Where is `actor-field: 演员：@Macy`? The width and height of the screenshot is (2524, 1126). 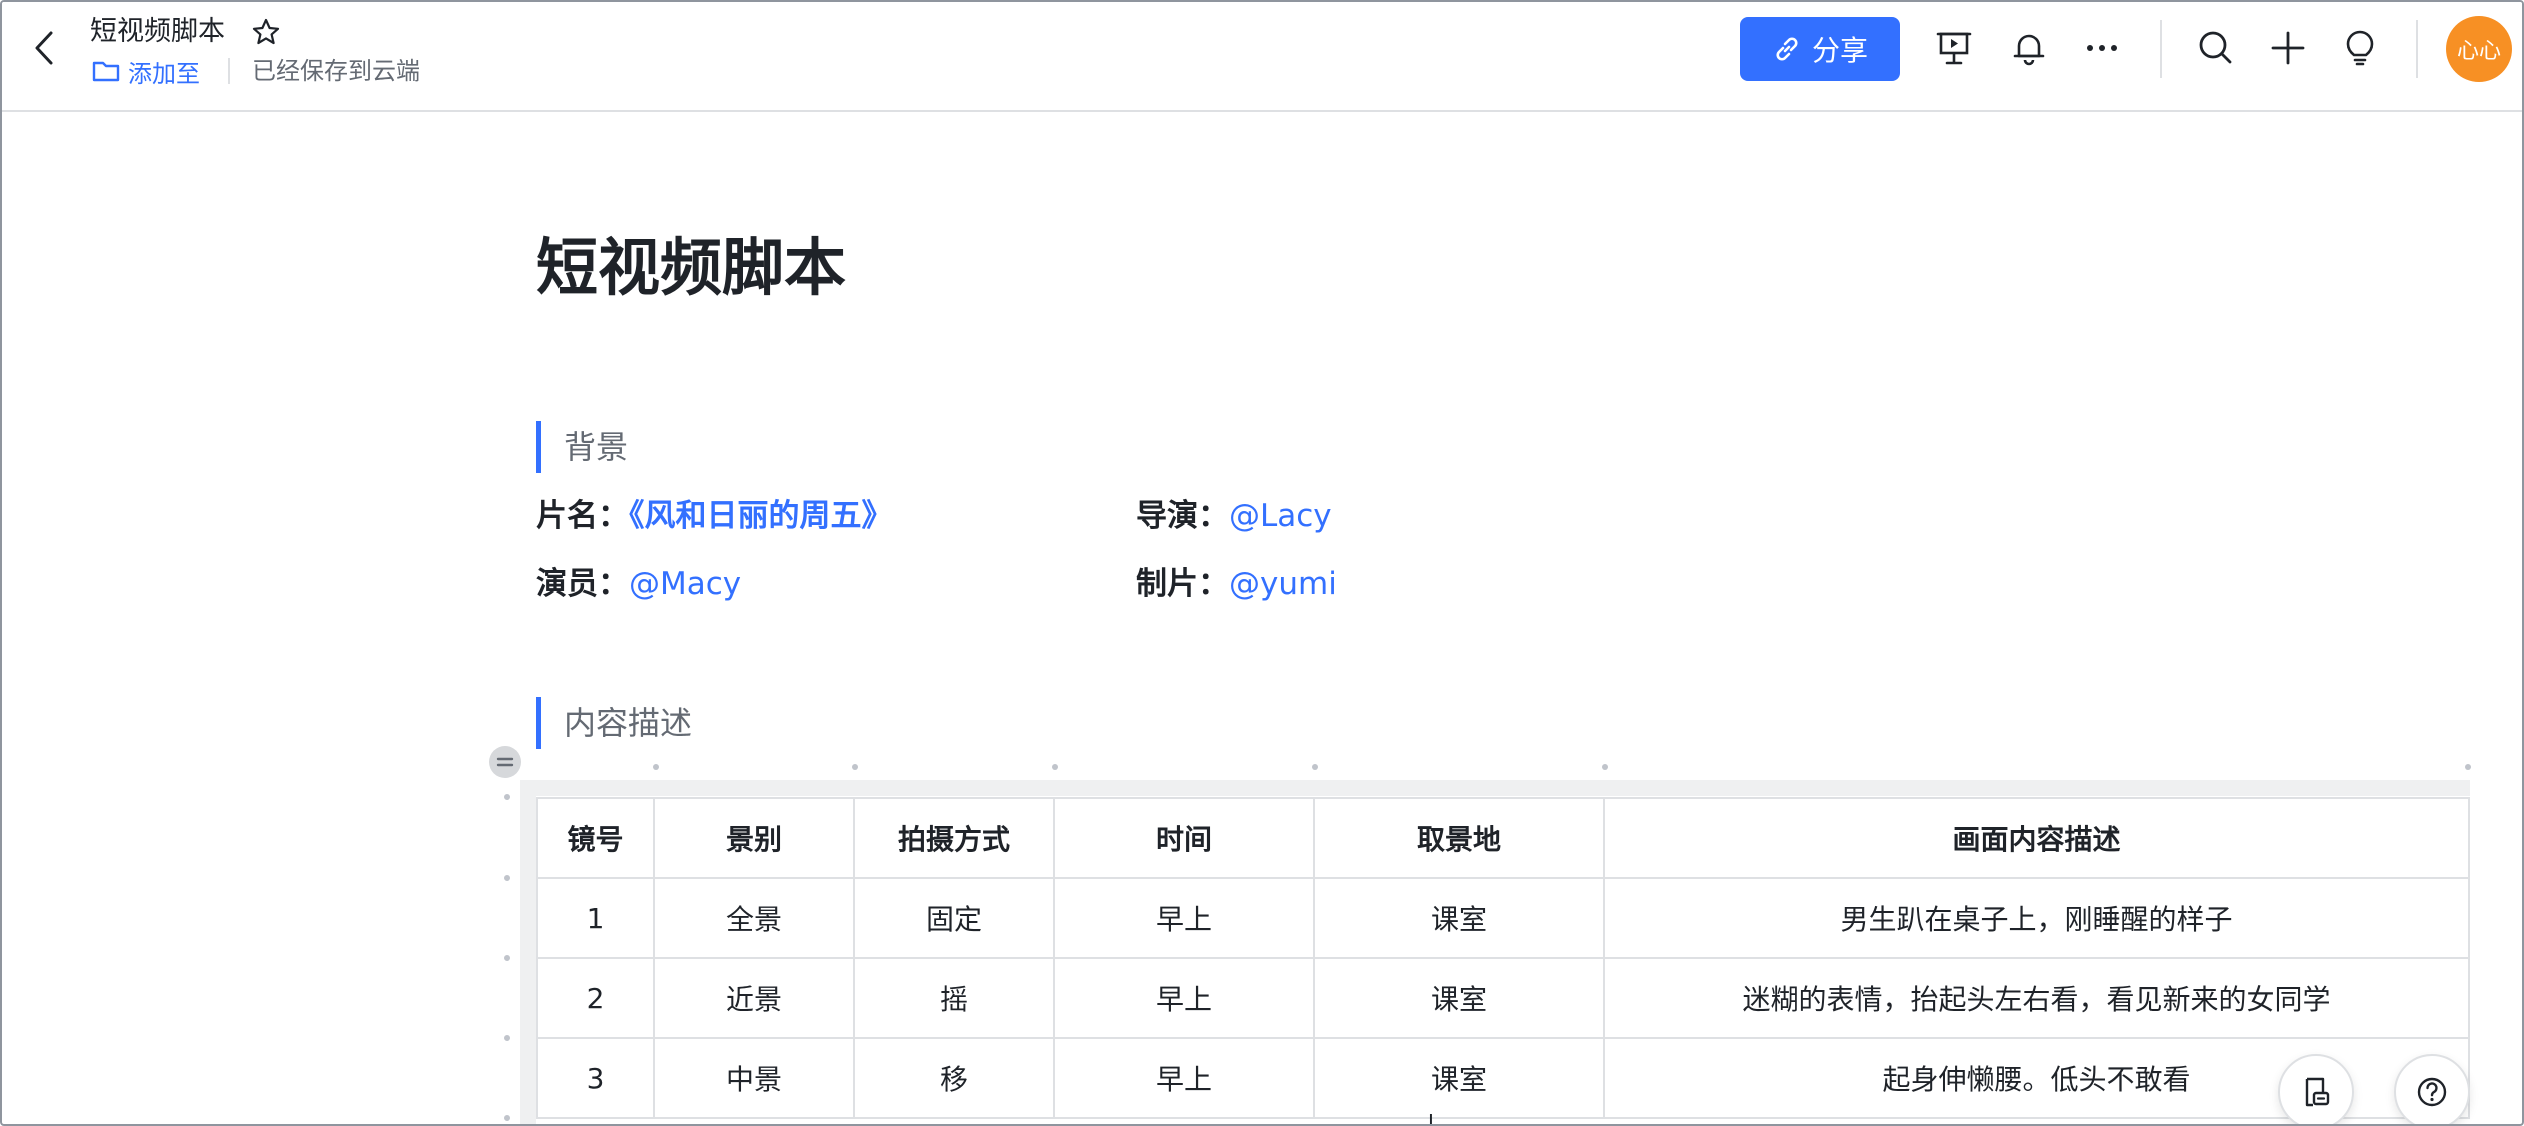
actor-field: 演员：@Macy is located at coordinates (638, 584).